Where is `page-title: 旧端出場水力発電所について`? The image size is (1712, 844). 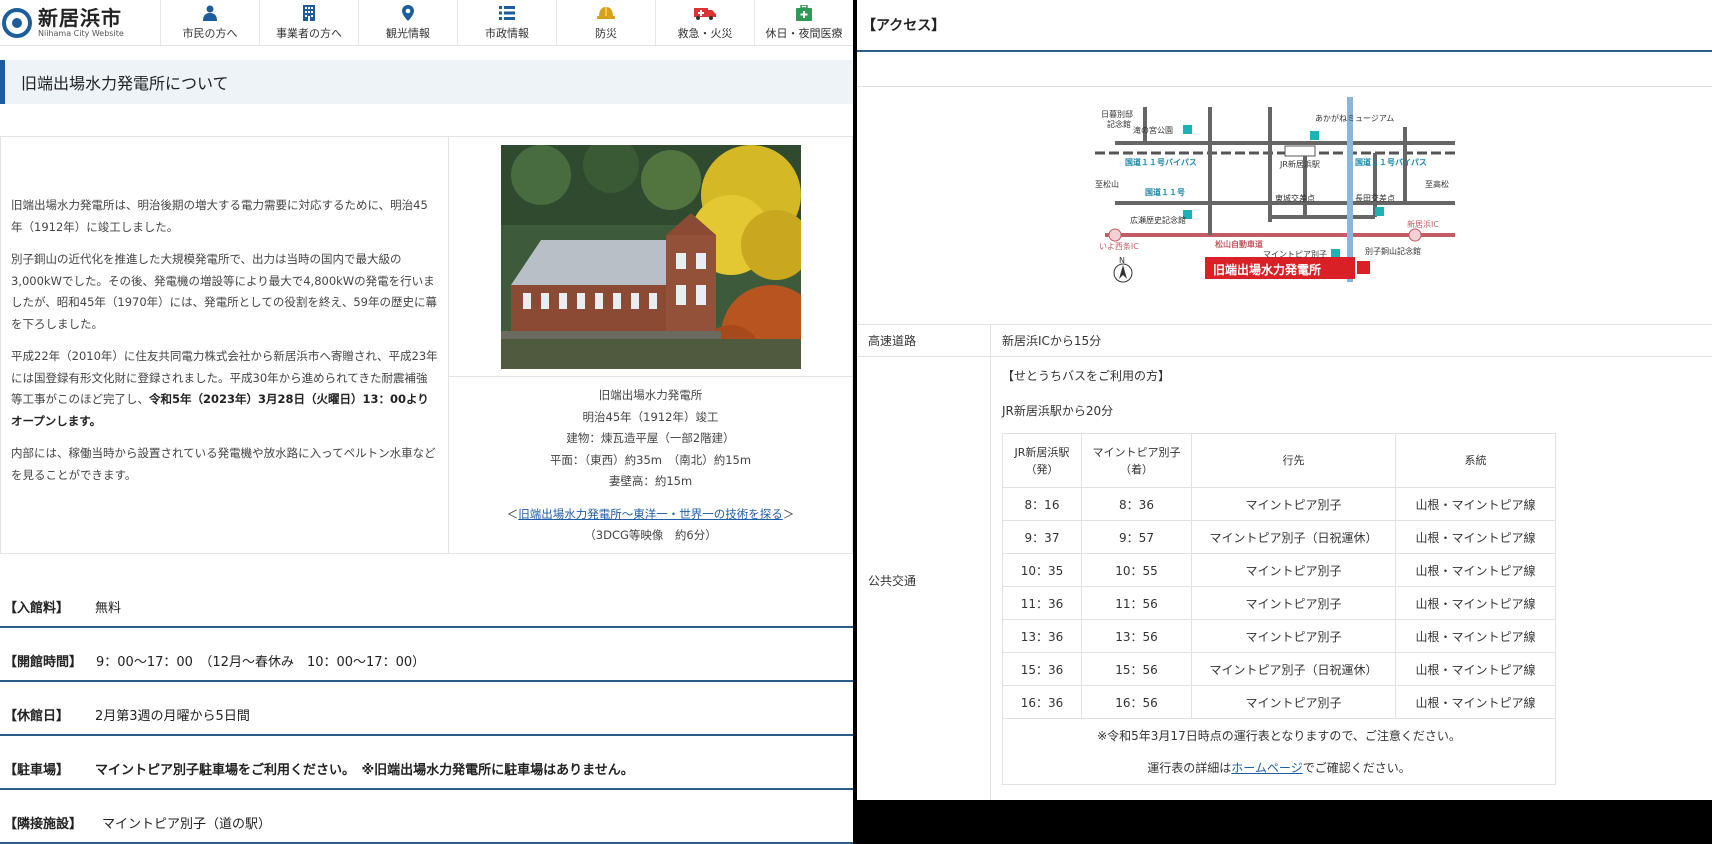
page-title: 旧端出場水力発電所について is located at coordinates (426, 82).